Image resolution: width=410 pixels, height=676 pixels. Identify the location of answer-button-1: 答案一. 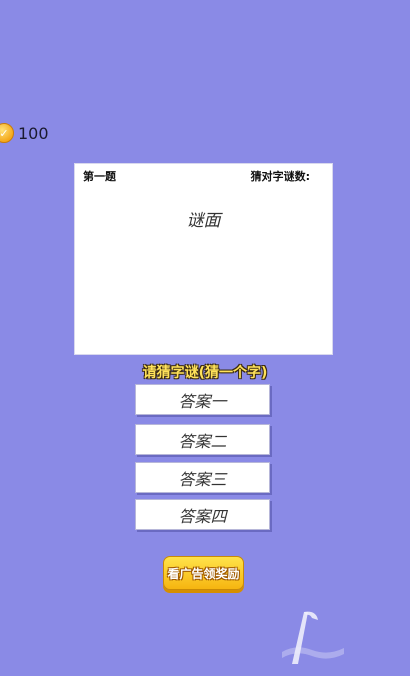
(202, 399).